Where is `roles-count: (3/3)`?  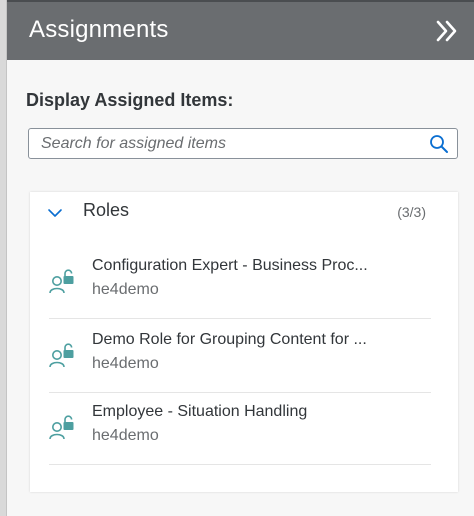 roles-count: (3/3) is located at coordinates (411, 212).